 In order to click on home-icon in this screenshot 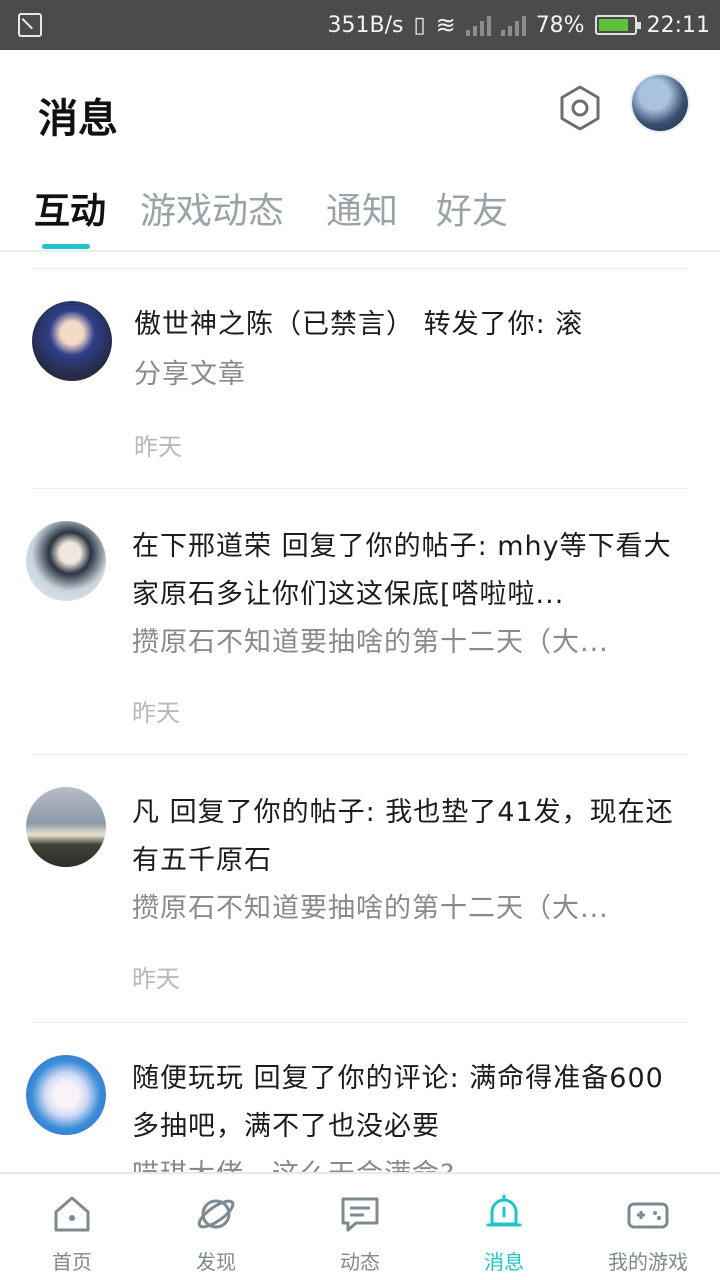, I will do `click(72, 1214)`.